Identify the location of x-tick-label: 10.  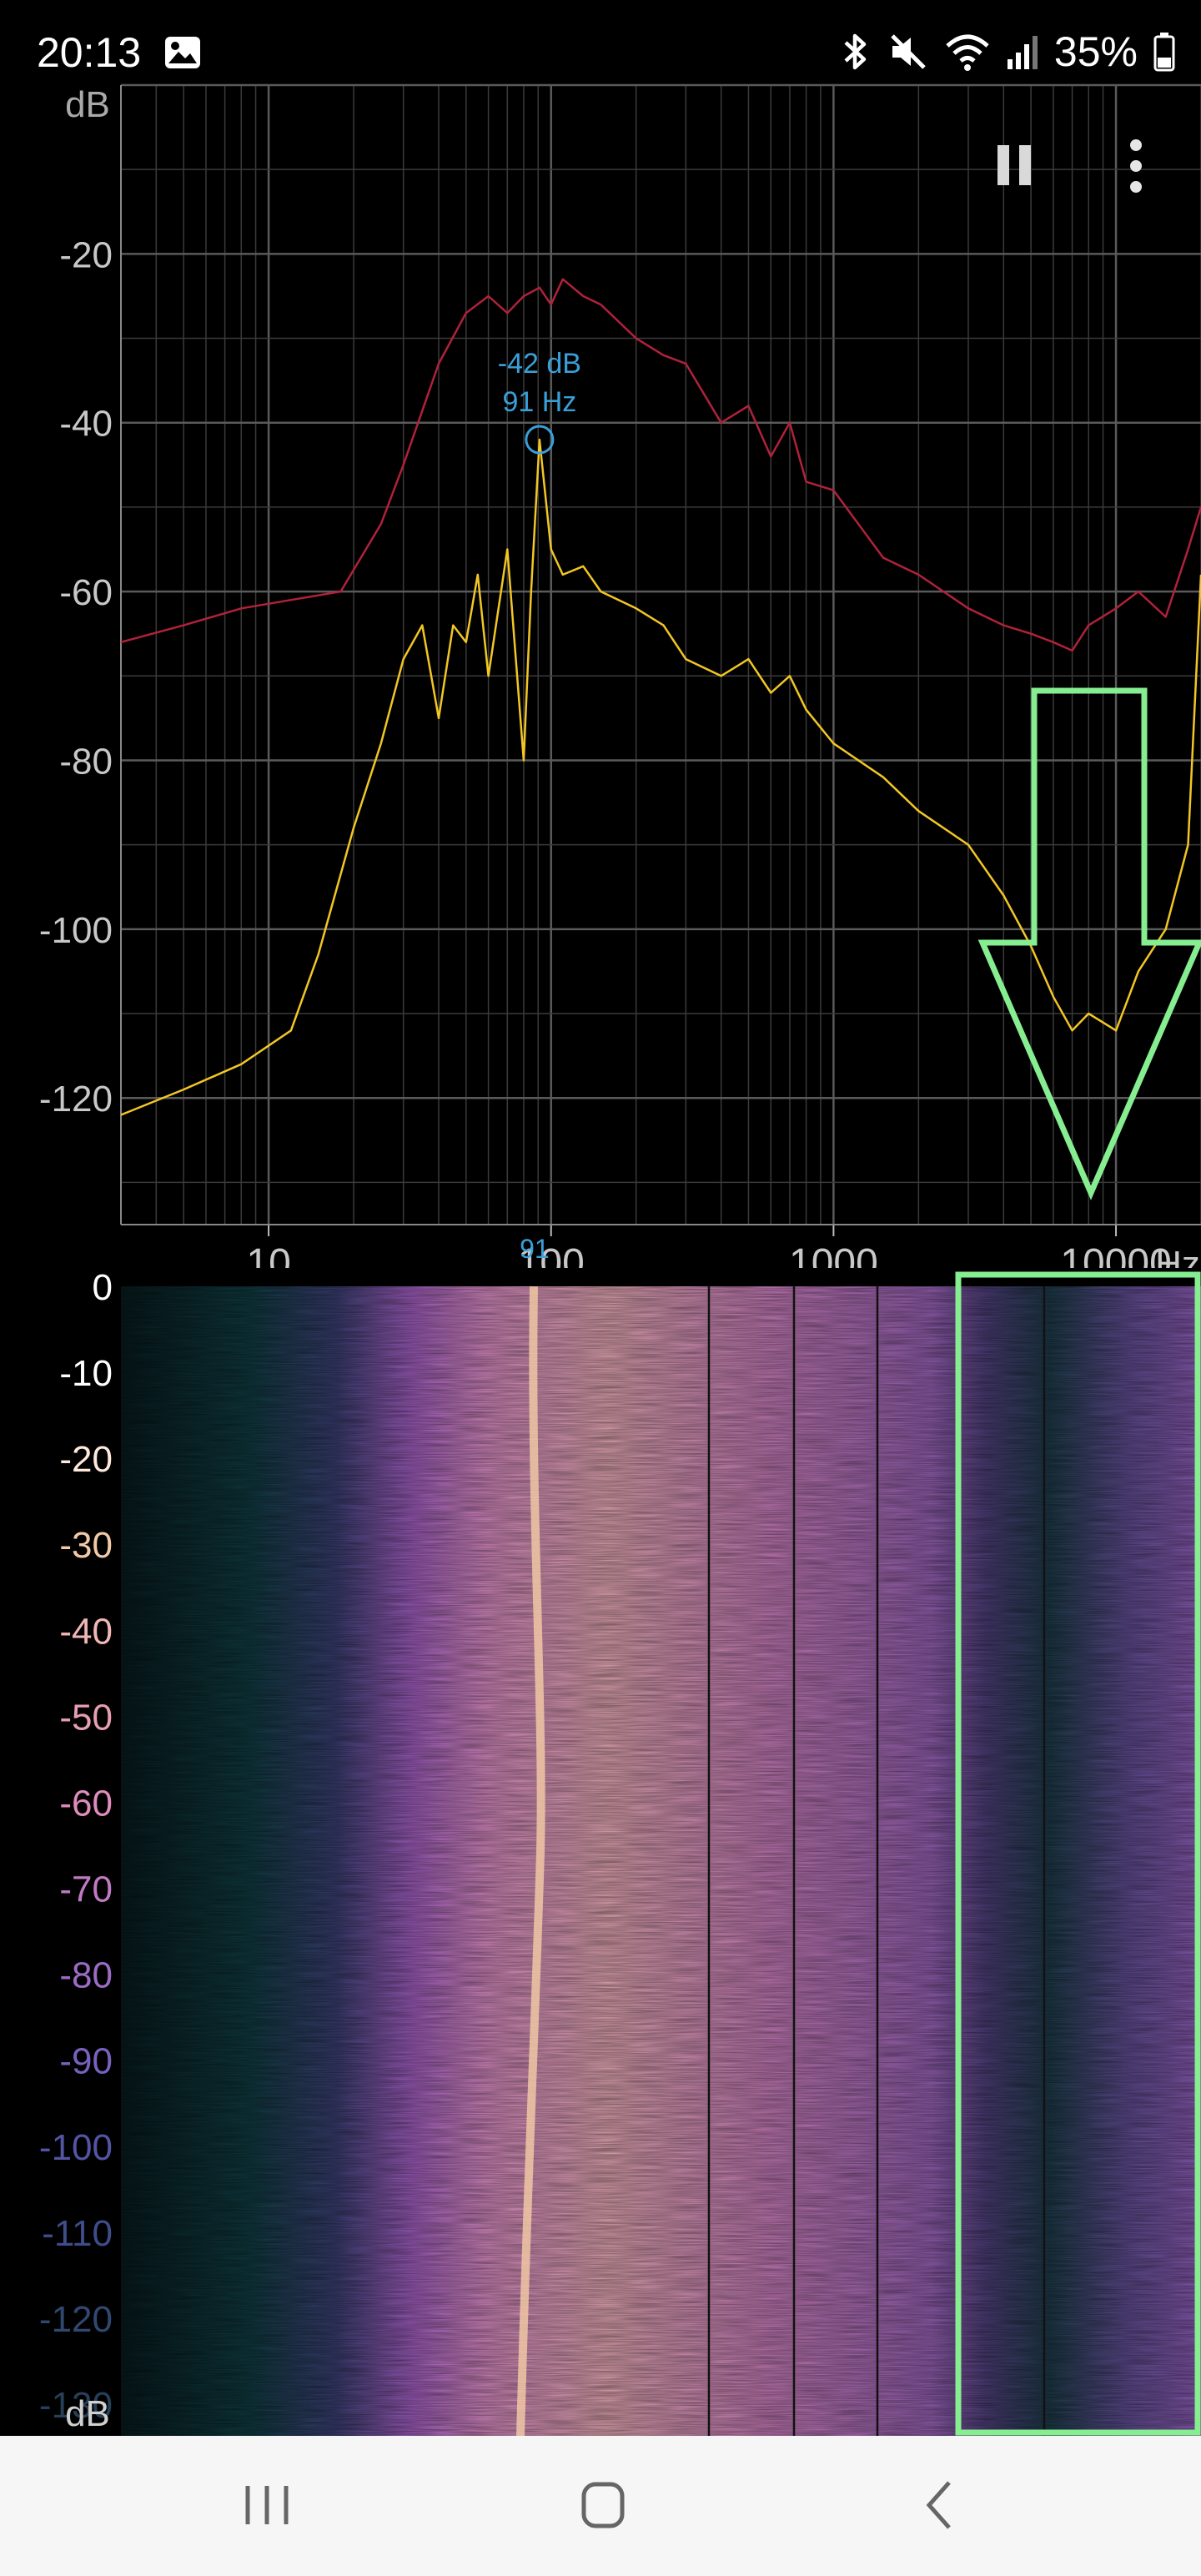
(268, 1254).